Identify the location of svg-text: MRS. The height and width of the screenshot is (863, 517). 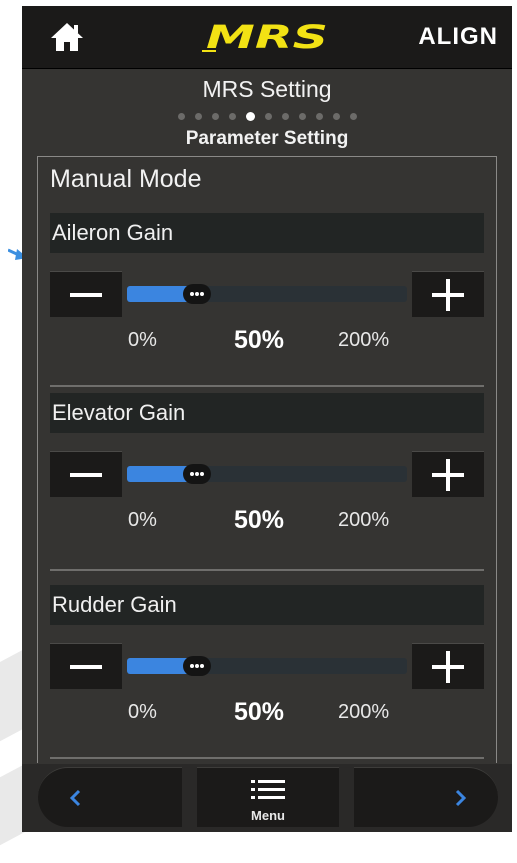
(267, 37).